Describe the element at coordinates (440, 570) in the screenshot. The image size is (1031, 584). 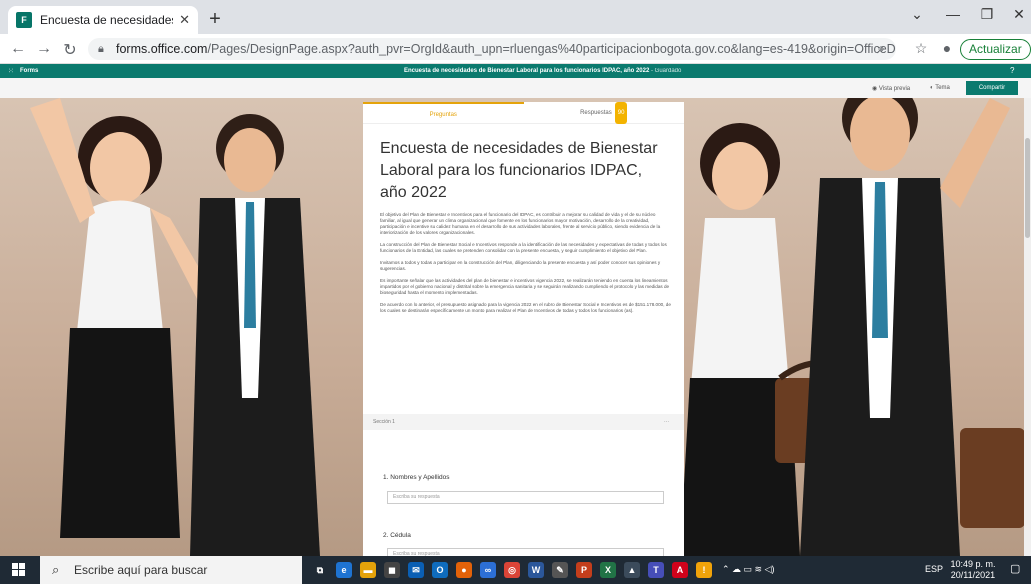
I see `outlook-icon: O` at that location.